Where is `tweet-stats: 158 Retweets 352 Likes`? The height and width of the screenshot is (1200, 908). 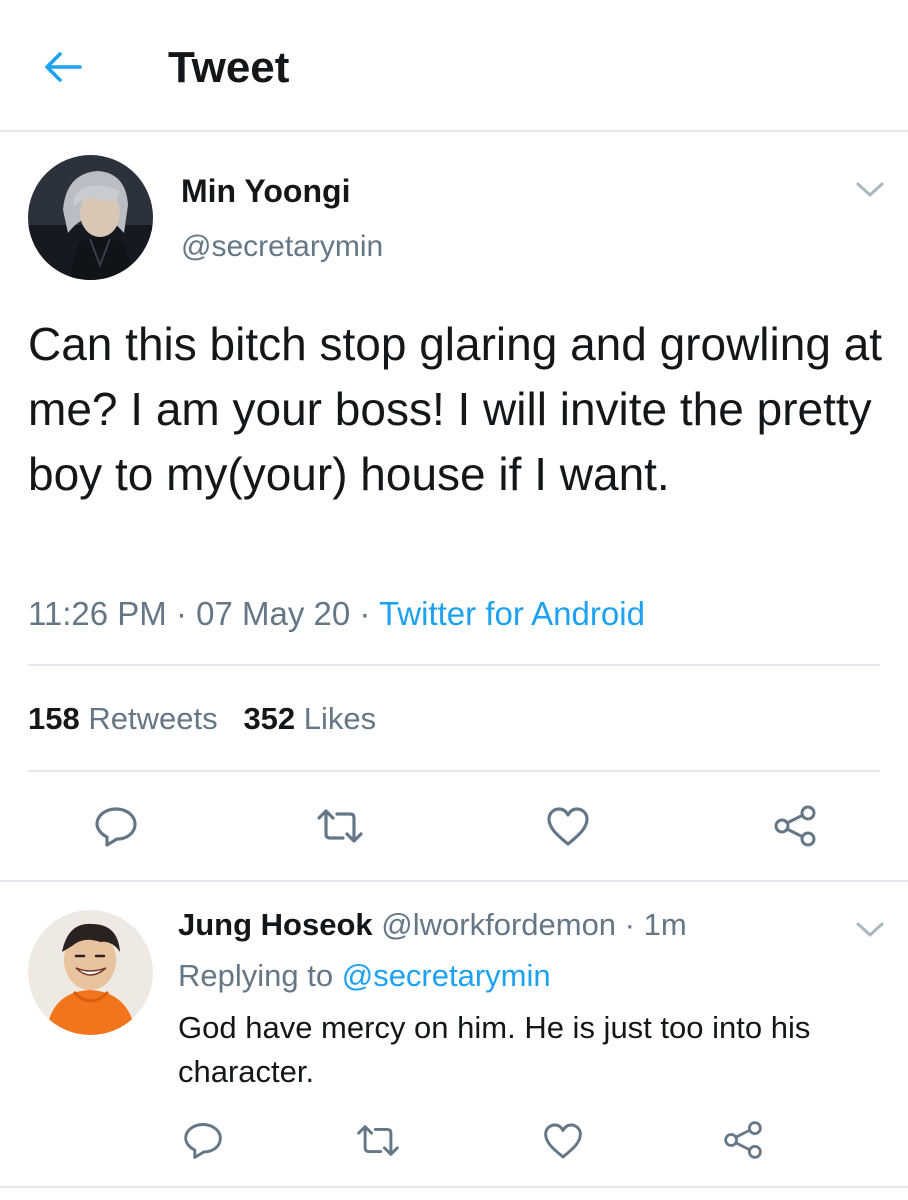 tweet-stats: 158 Retweets 352 Likes is located at coordinates (202, 719).